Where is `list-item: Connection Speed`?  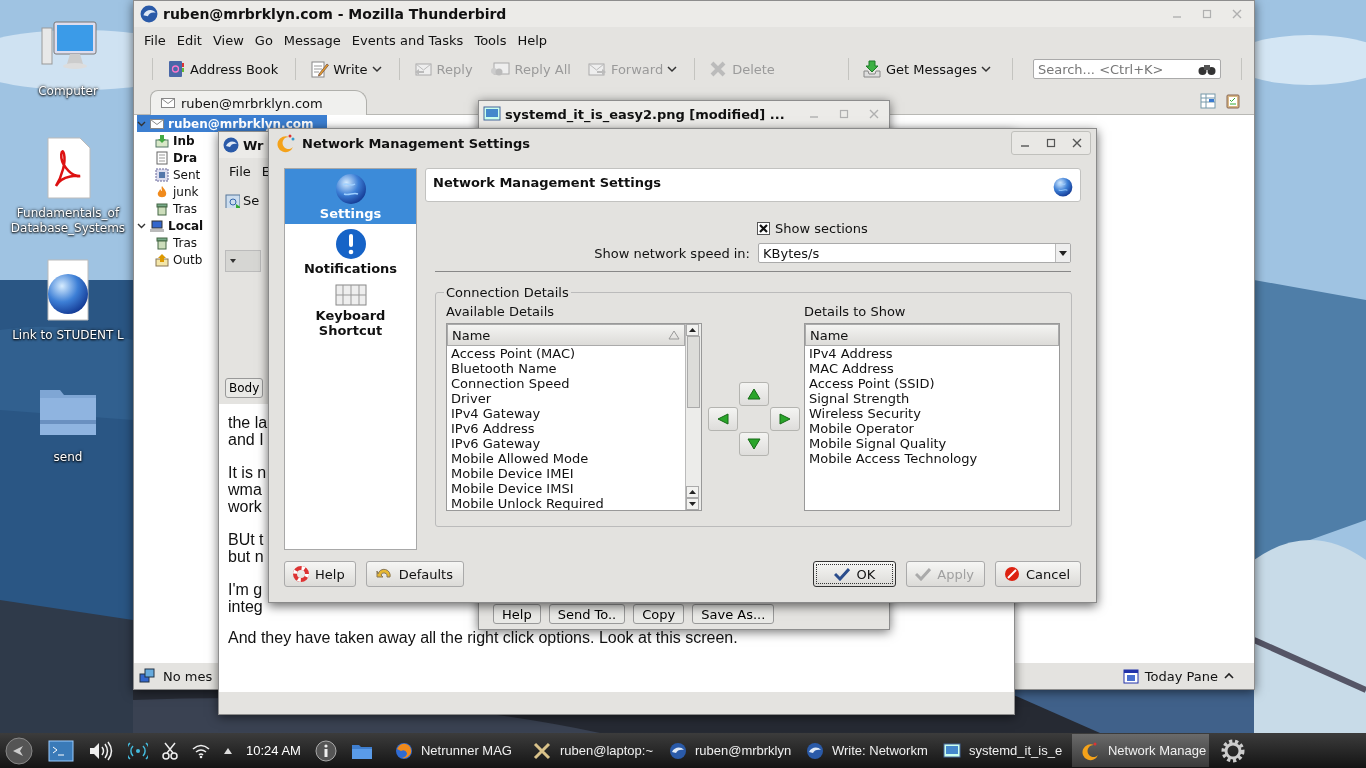 list-item: Connection Speed is located at coordinates (566, 383).